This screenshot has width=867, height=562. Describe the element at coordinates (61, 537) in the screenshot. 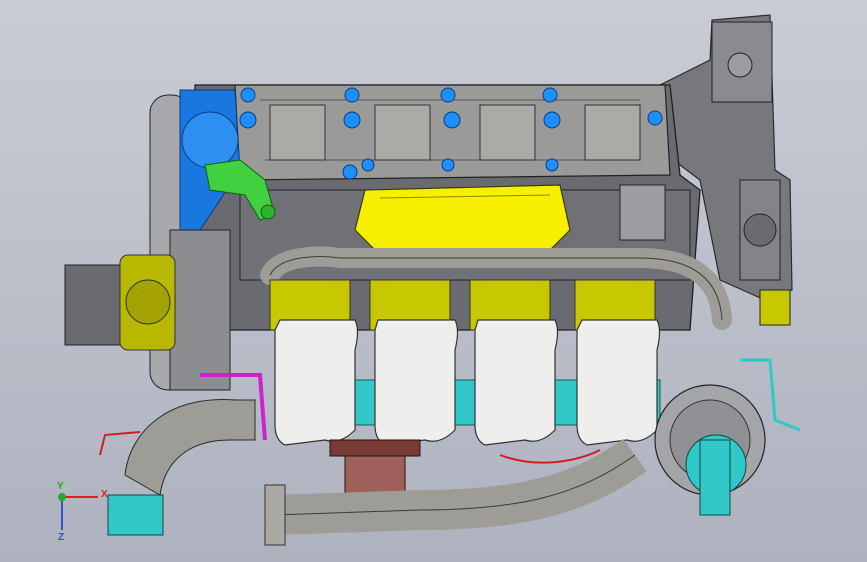

I see `z-axis-label: Z` at that location.